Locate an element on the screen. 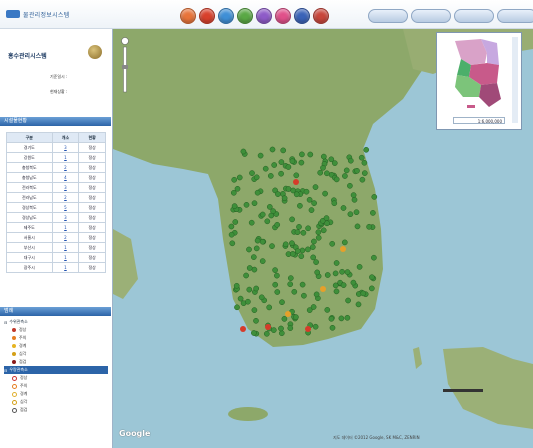  nav-circle-2-button is located at coordinates (207, 16).